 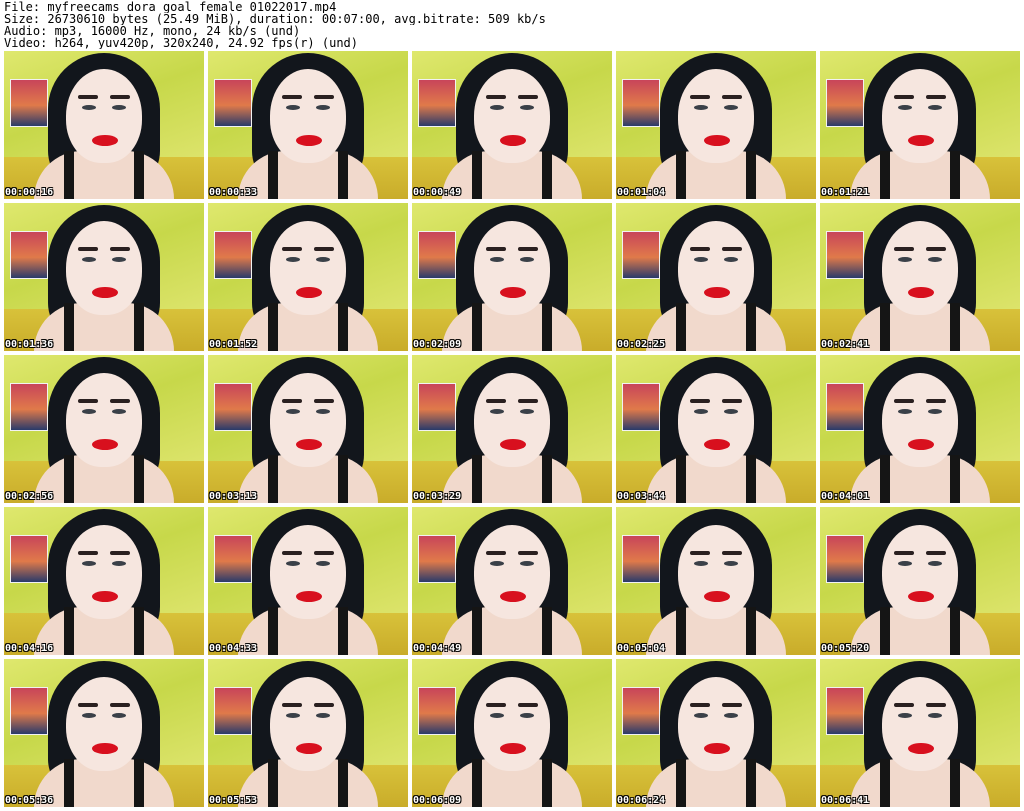 I want to click on video-frame-thumbnail: 00:03:29, so click(x=512, y=429).